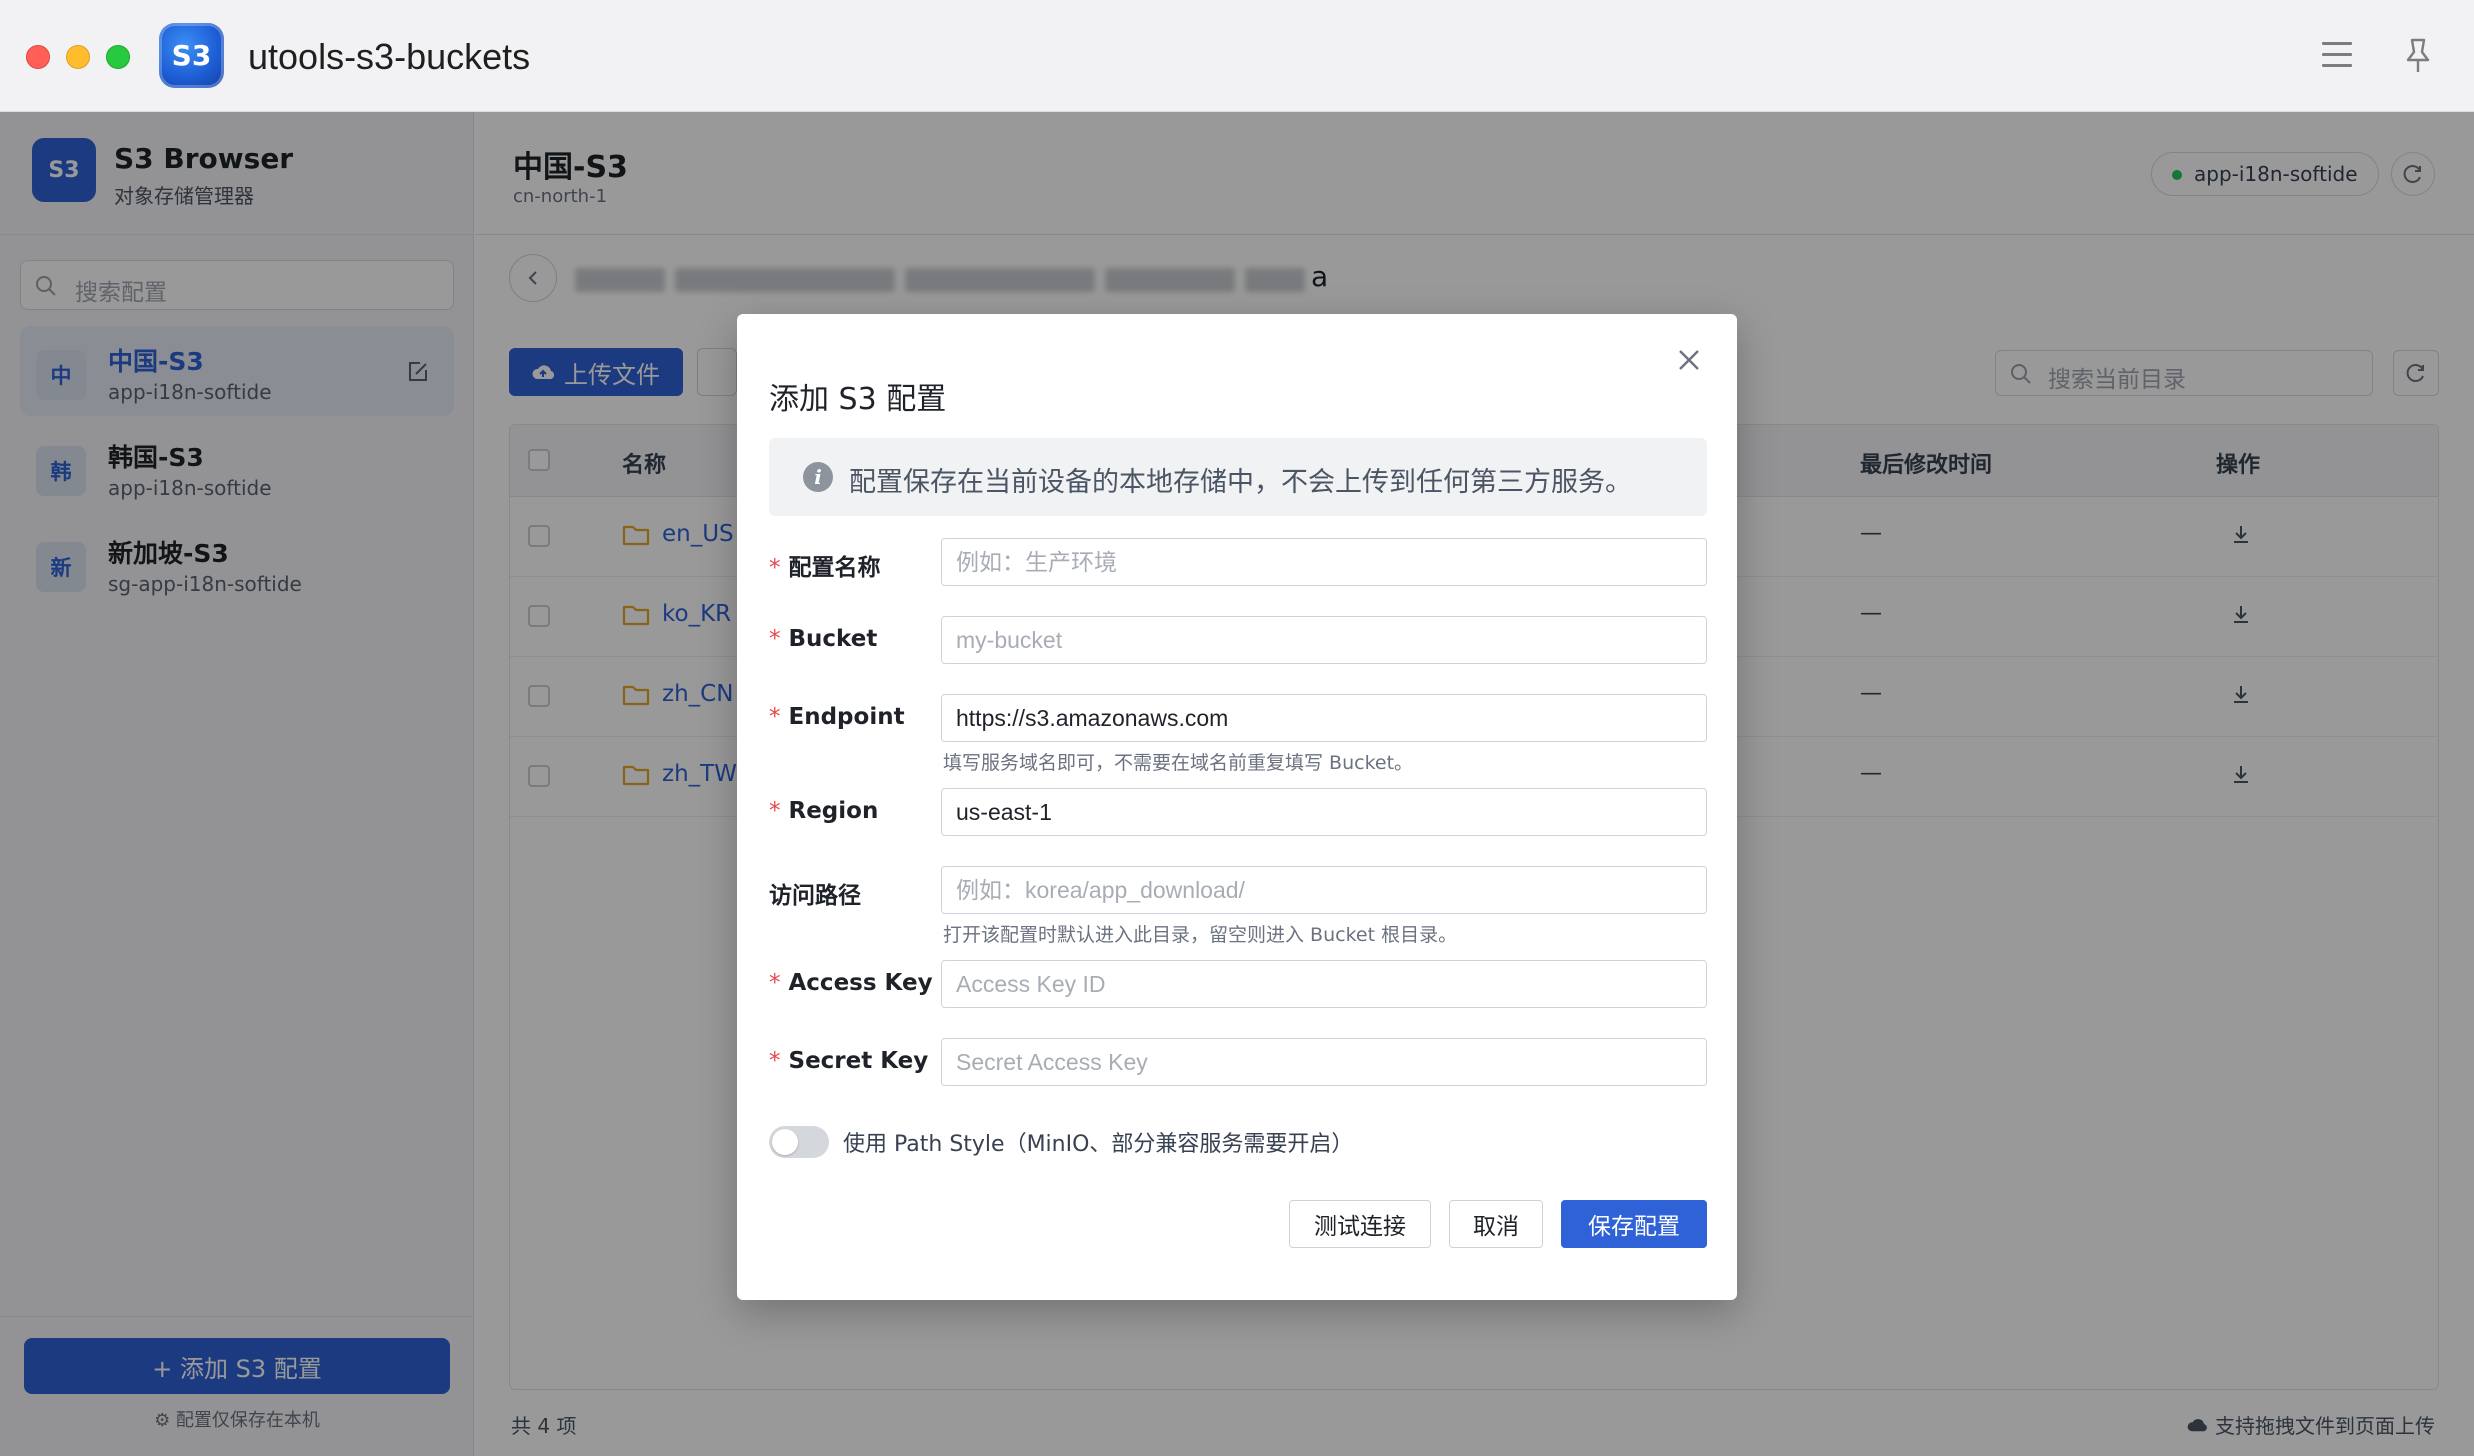 Image resolution: width=2474 pixels, height=1456 pixels. What do you see at coordinates (1324, 640) in the screenshot?
I see `bucket-input: my-bucket` at bounding box center [1324, 640].